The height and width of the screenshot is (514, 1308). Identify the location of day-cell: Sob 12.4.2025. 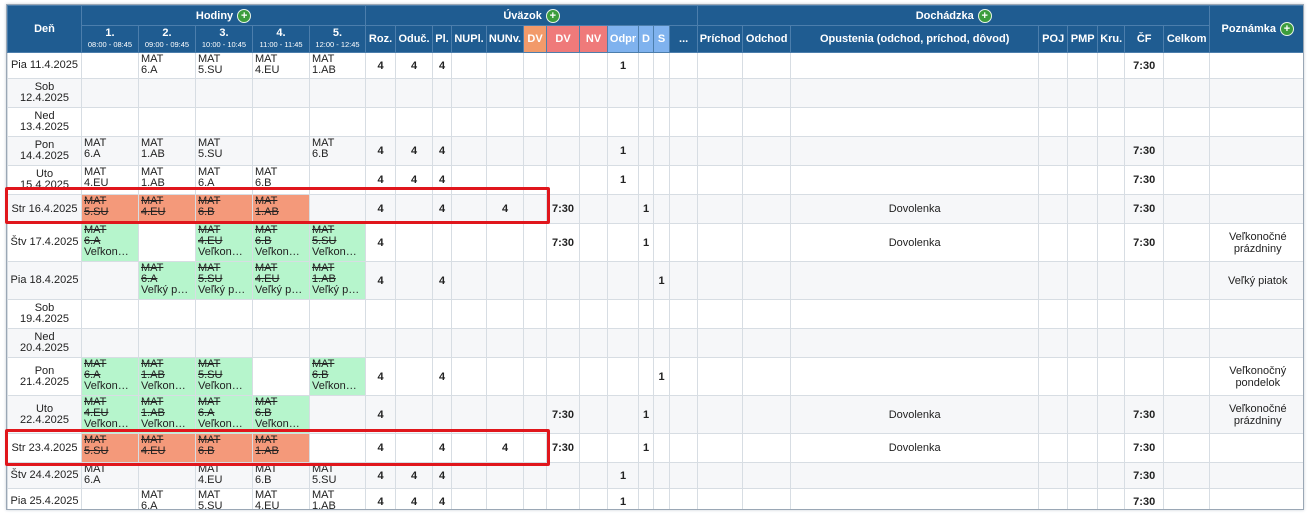
(44, 93).